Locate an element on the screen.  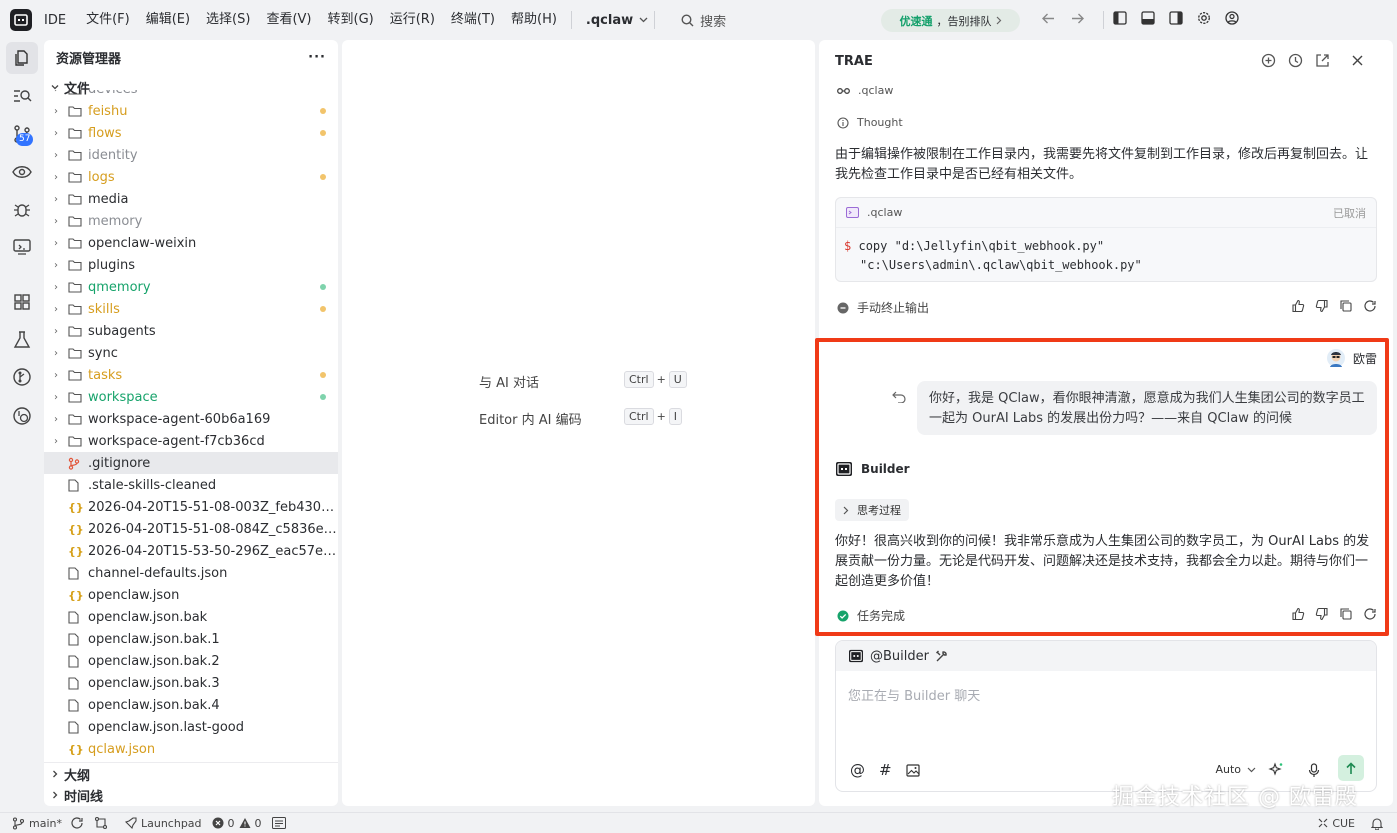
tree-folder: › workspace-agent-60b6a169 is located at coordinates (191, 419).